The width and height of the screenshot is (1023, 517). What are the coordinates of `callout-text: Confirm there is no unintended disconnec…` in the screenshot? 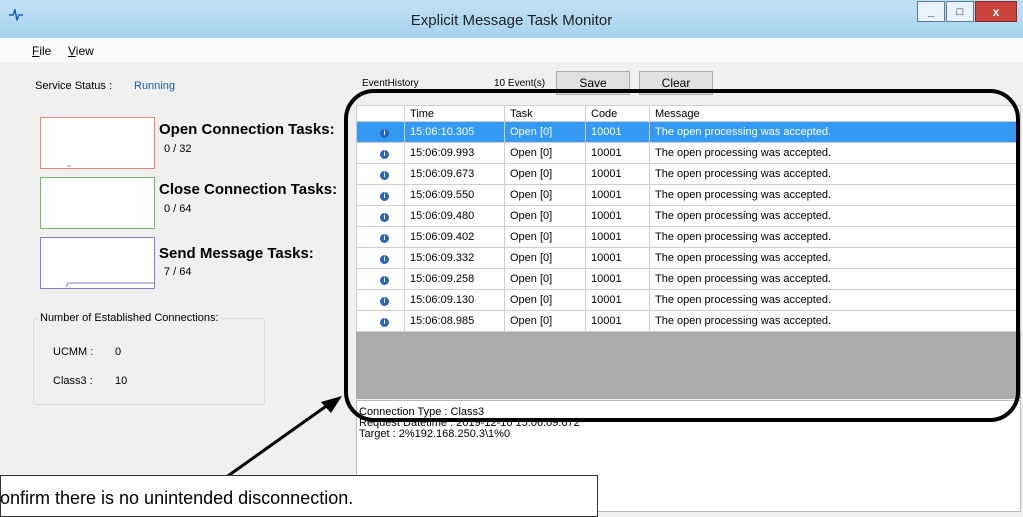 It's located at (177, 498).